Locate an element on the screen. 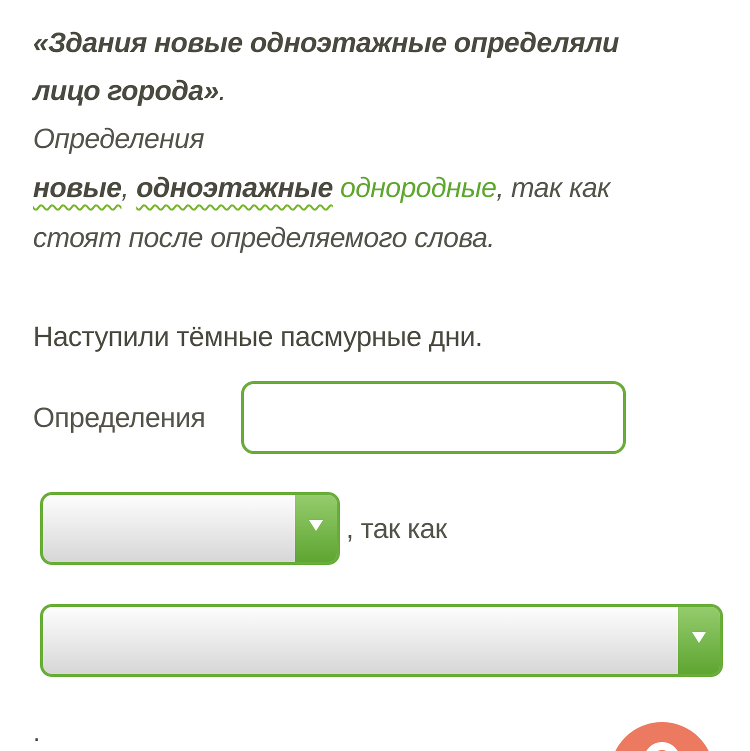 The image size is (750, 751). example-explanation: новые, одноэтажные однородные, так как стоят после определяемого слова. is located at coordinates (322, 213).